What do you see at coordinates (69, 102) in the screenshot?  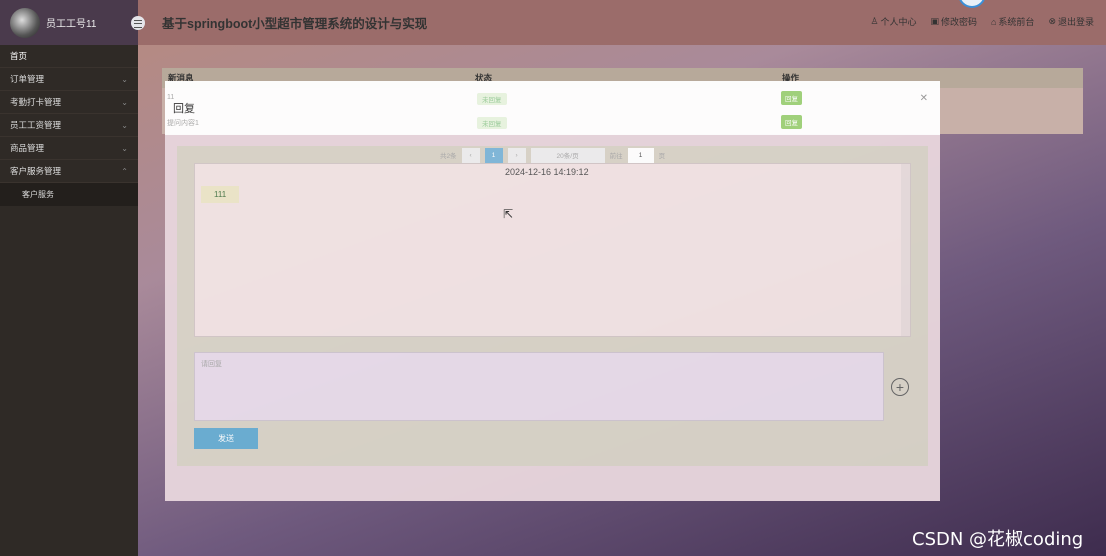 I see `sidebar-item-attendance: 考勤打卡管理 ⌄` at bounding box center [69, 102].